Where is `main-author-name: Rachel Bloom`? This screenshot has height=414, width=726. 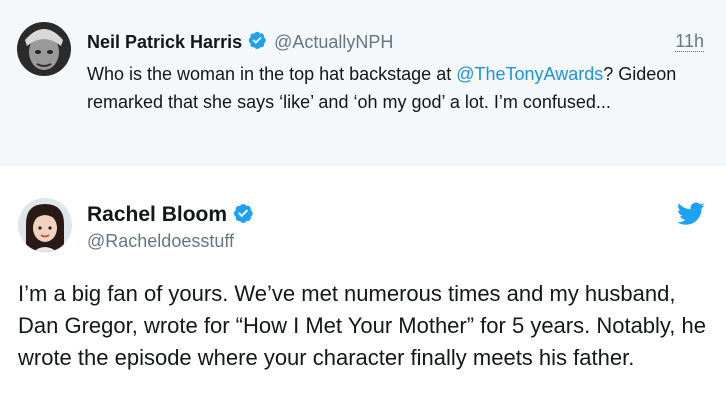
main-author-name: Rachel Bloom is located at coordinates (157, 215).